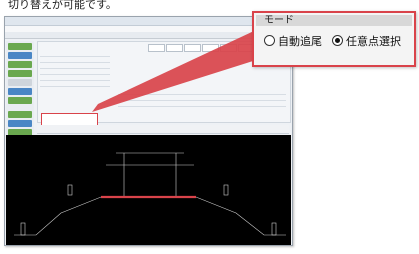 The image size is (419, 254). What do you see at coordinates (148, 21) in the screenshot?
I see `title-bar` at bounding box center [148, 21].